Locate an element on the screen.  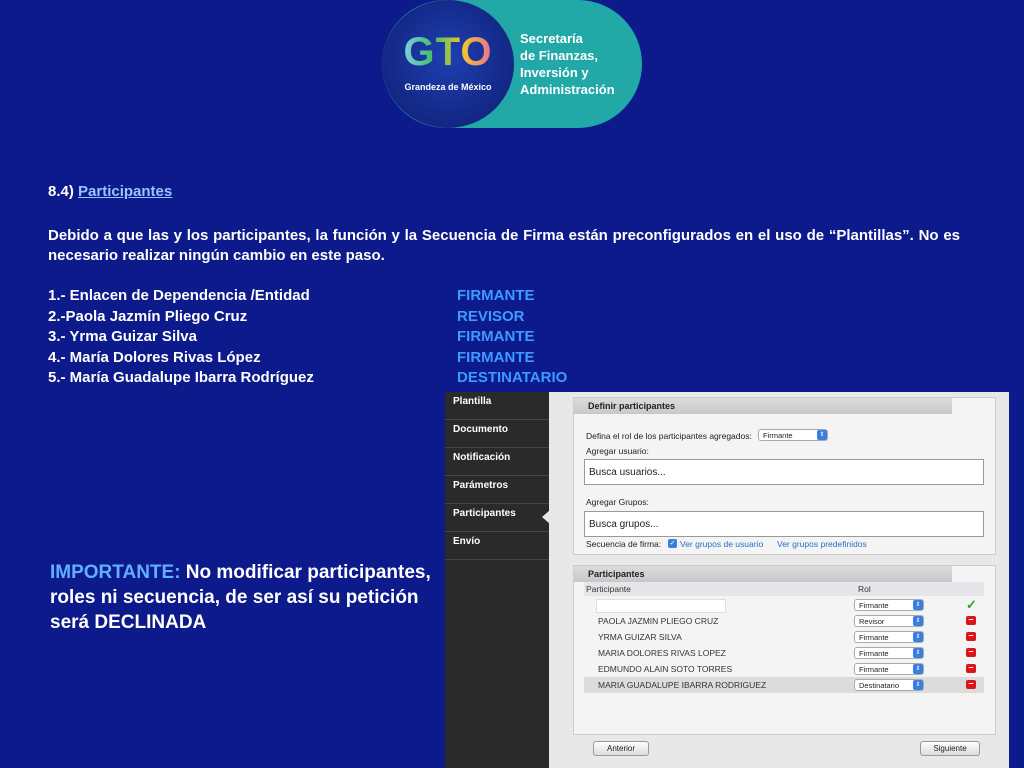
user-groups-link: Ver grupos de usuario is located at coordinates (721, 544).